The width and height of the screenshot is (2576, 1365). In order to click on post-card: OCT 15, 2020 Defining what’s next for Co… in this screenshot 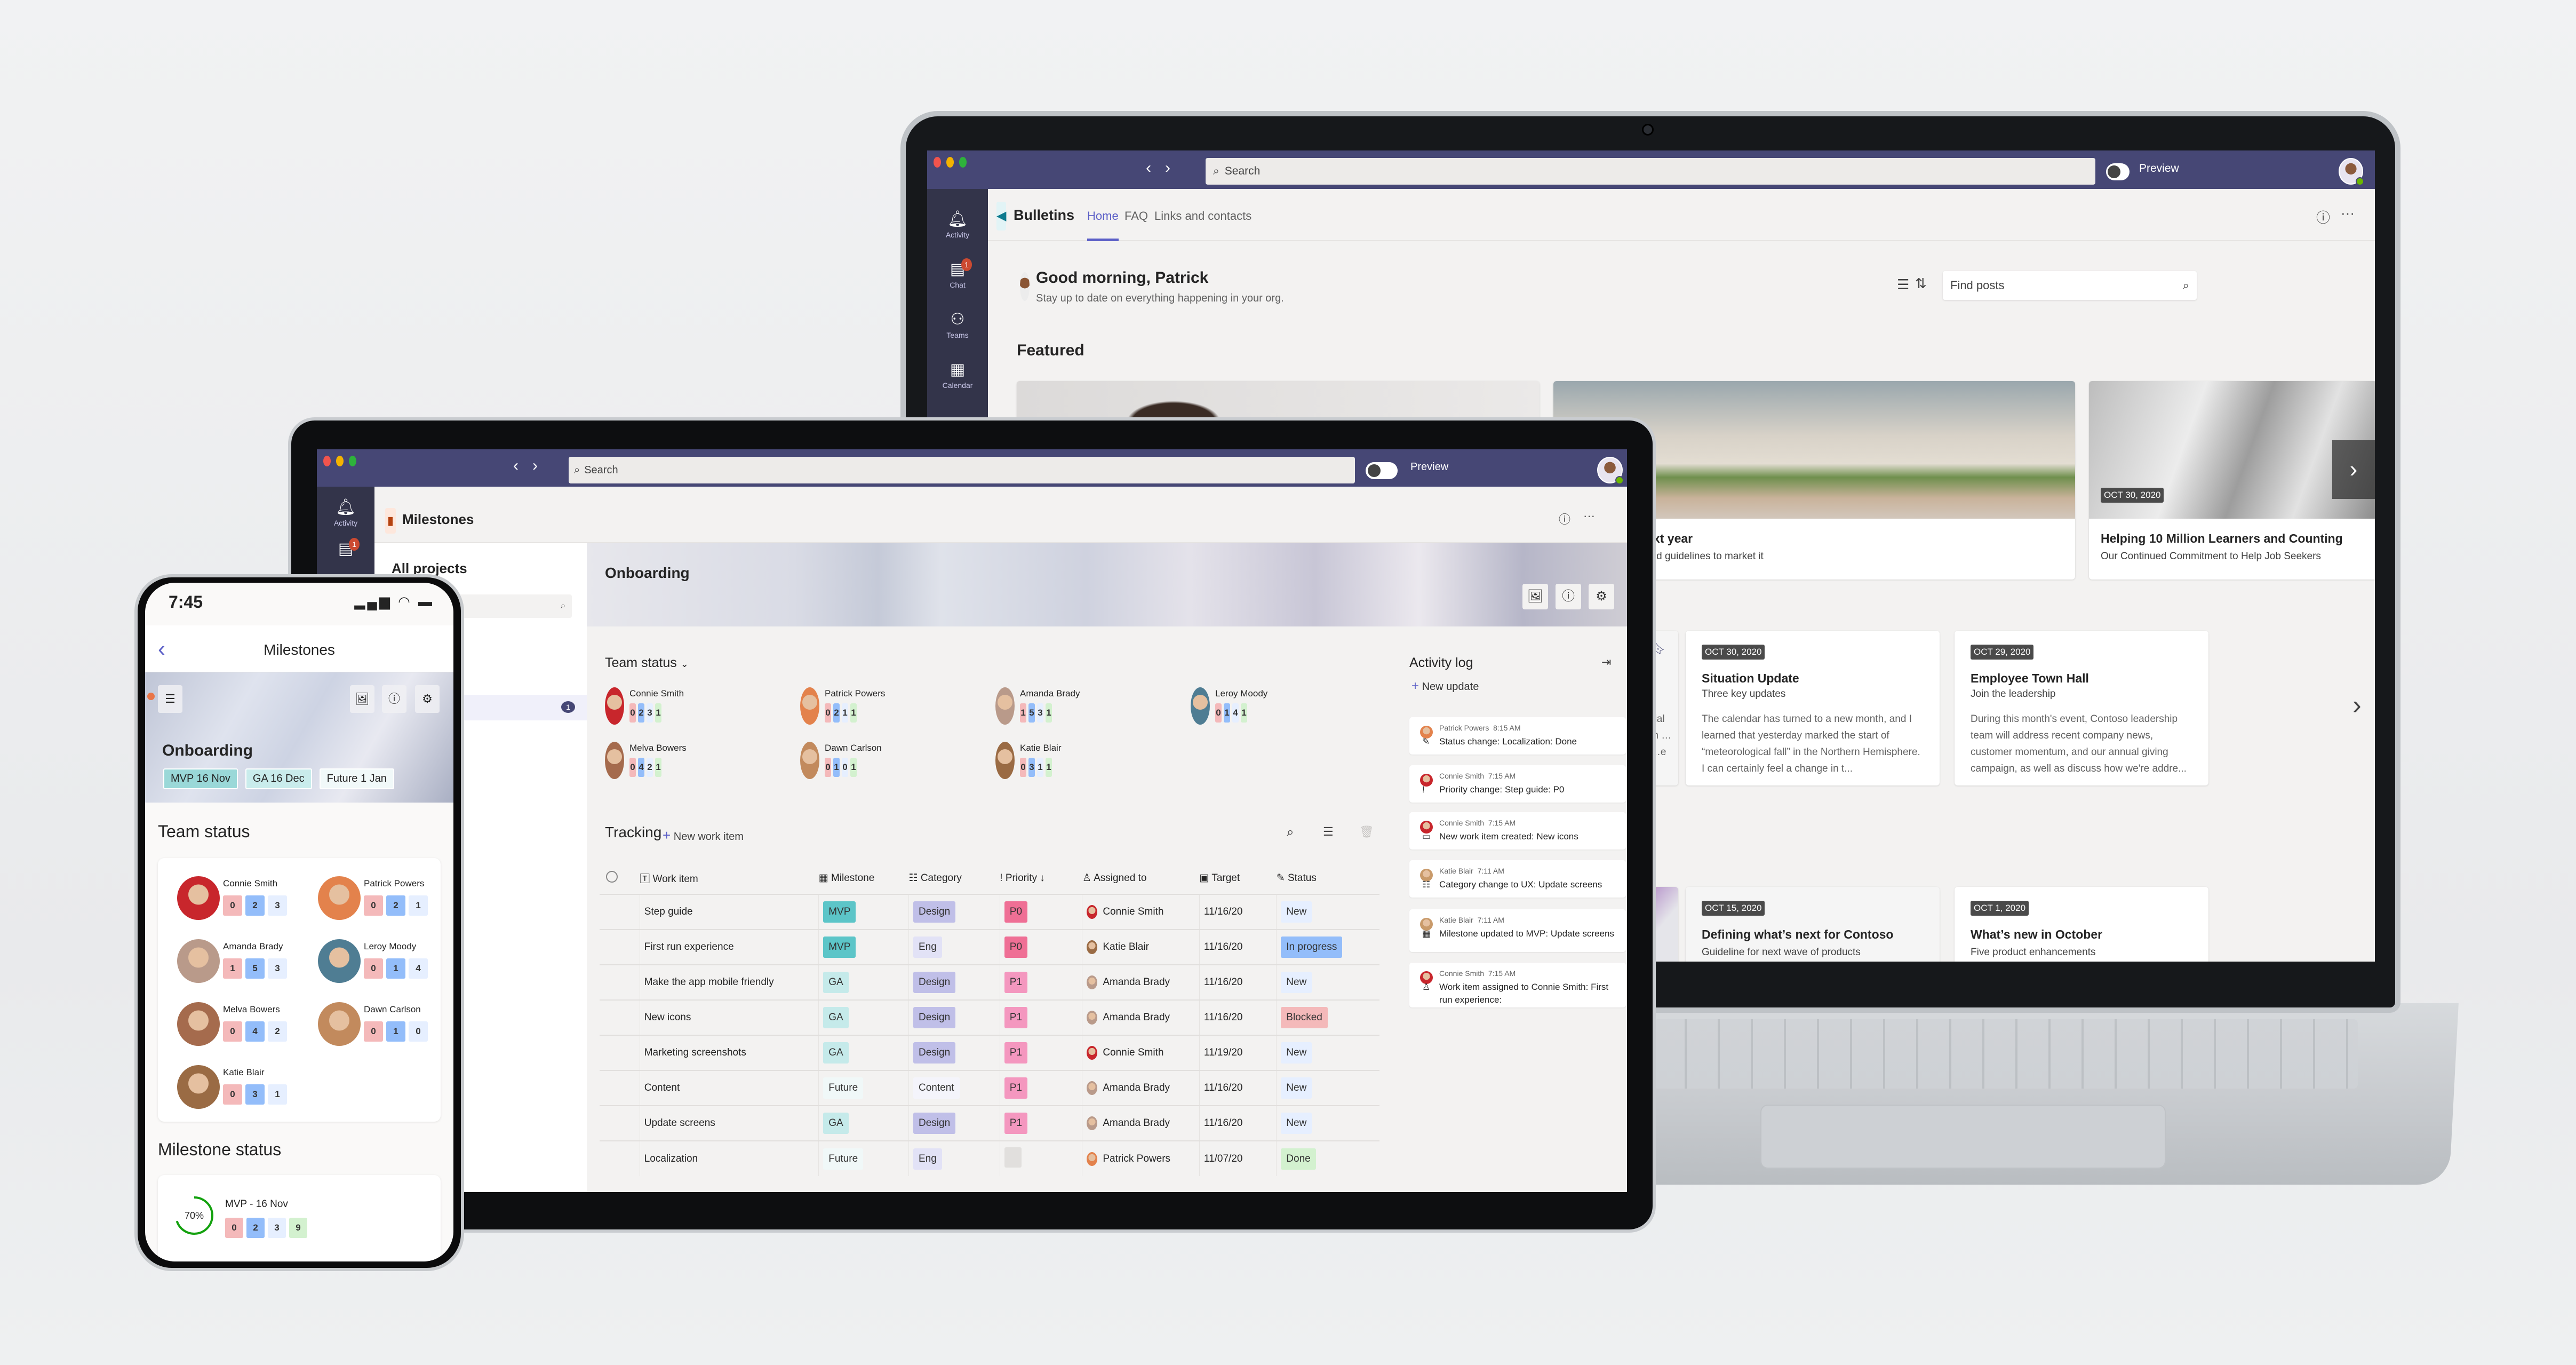, I will do `click(1813, 924)`.